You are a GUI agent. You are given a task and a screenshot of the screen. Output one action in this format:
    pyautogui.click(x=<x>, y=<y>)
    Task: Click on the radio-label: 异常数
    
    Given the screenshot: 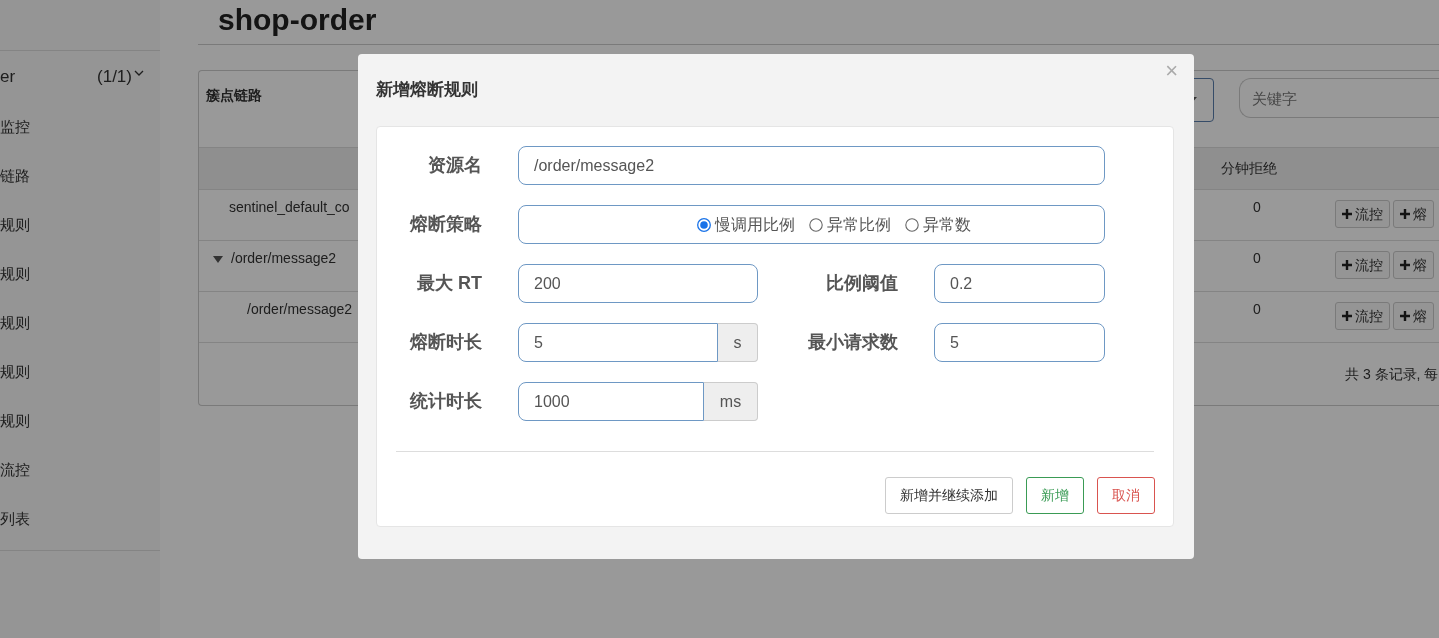 What is the action you would take?
    pyautogui.click(x=947, y=224)
    